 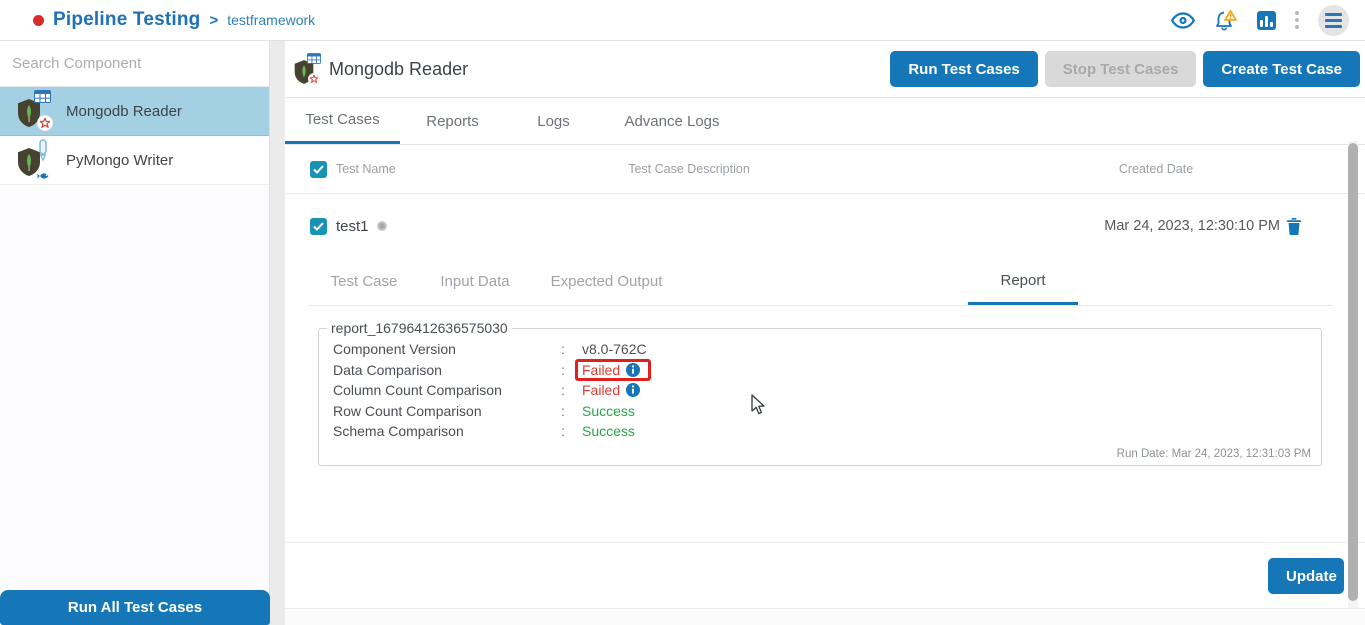 What do you see at coordinates (553, 121) in the screenshot?
I see `tab-logs: Logs` at bounding box center [553, 121].